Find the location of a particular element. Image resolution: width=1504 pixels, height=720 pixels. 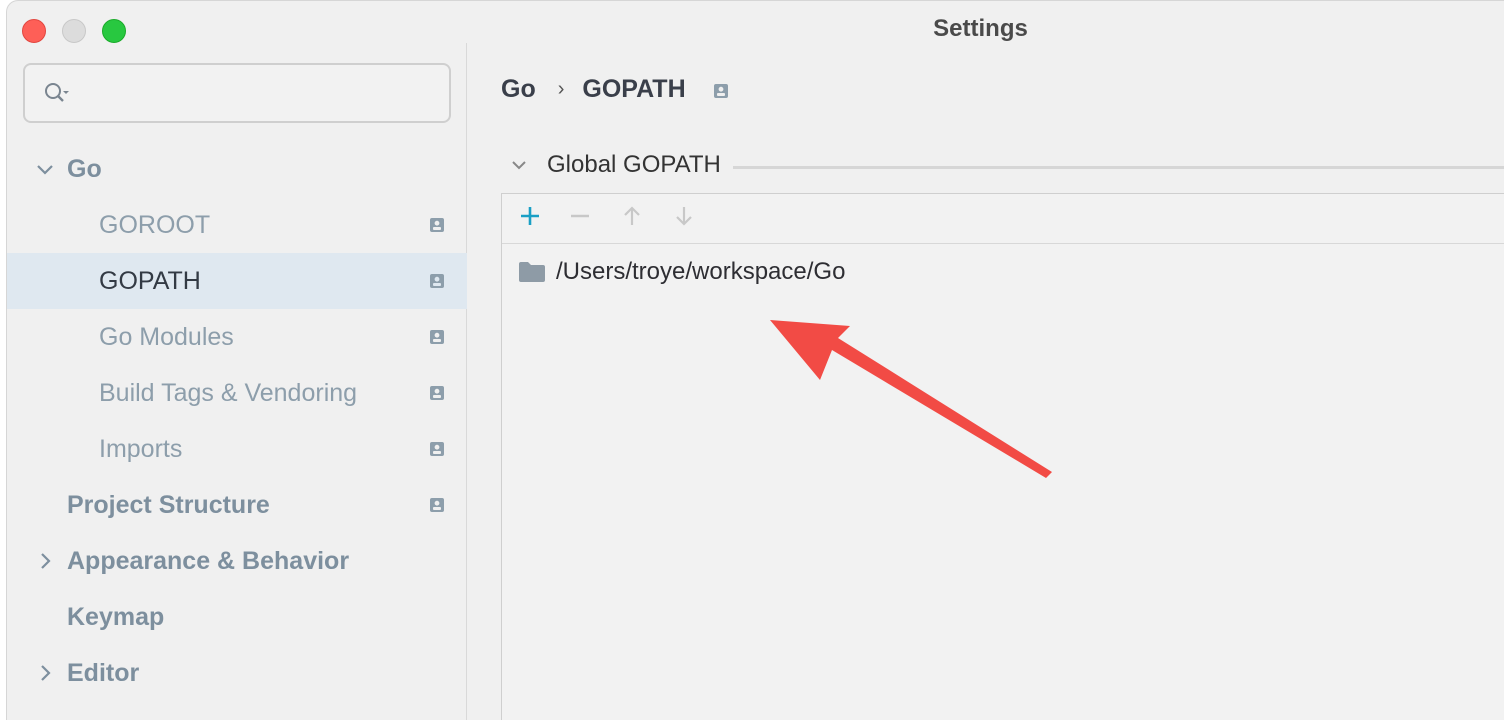

remove-icon is located at coordinates (580, 216).